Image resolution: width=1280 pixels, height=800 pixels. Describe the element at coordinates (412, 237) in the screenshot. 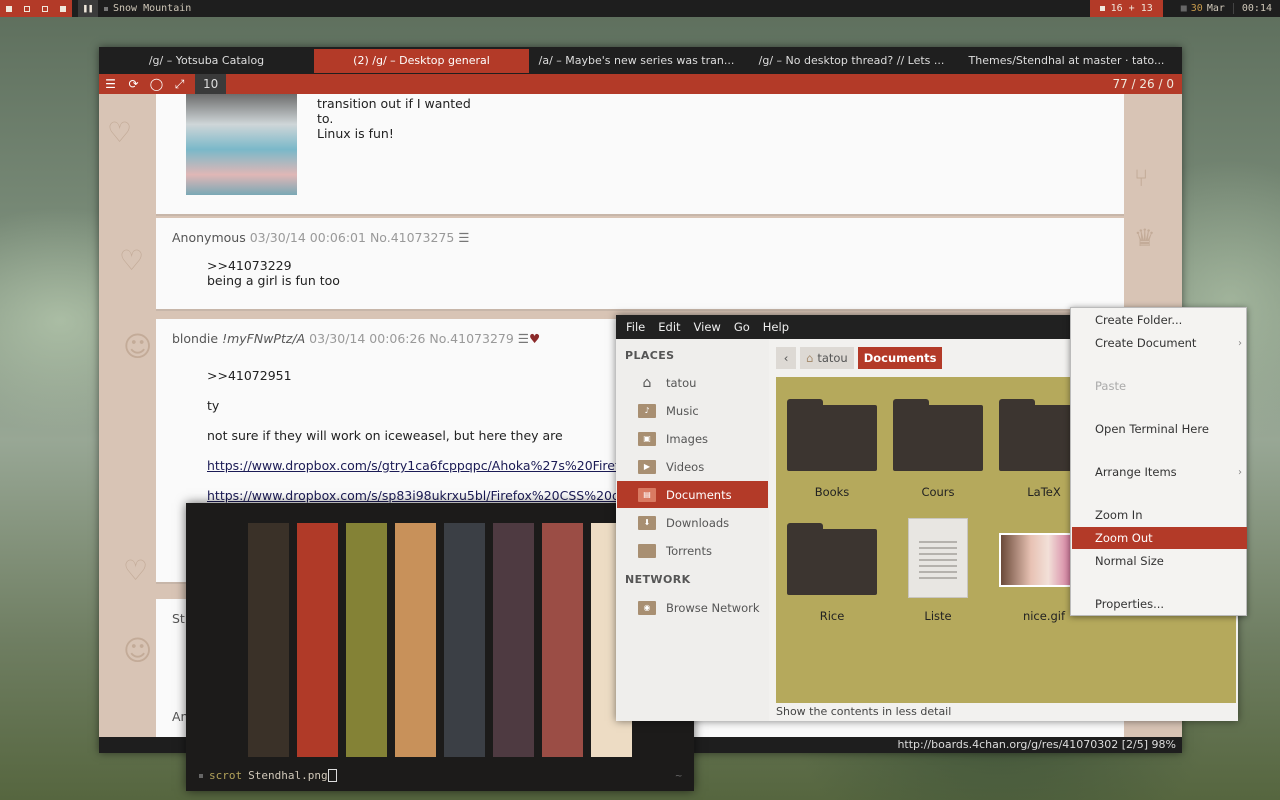

I see `post-number: No.41073275` at that location.